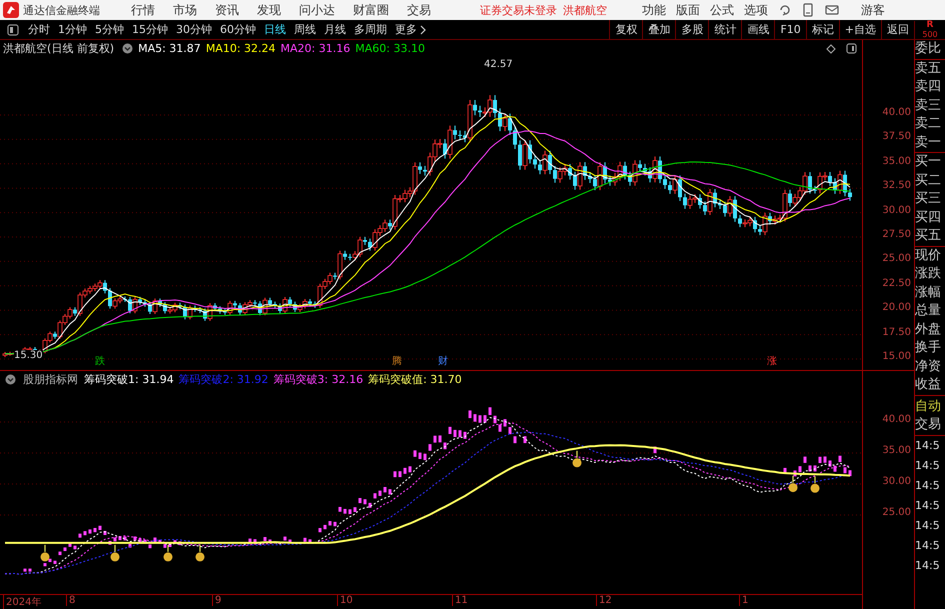  Describe the element at coordinates (460, 600) in the screenshot. I see `axis-tick-label: 11` at that location.